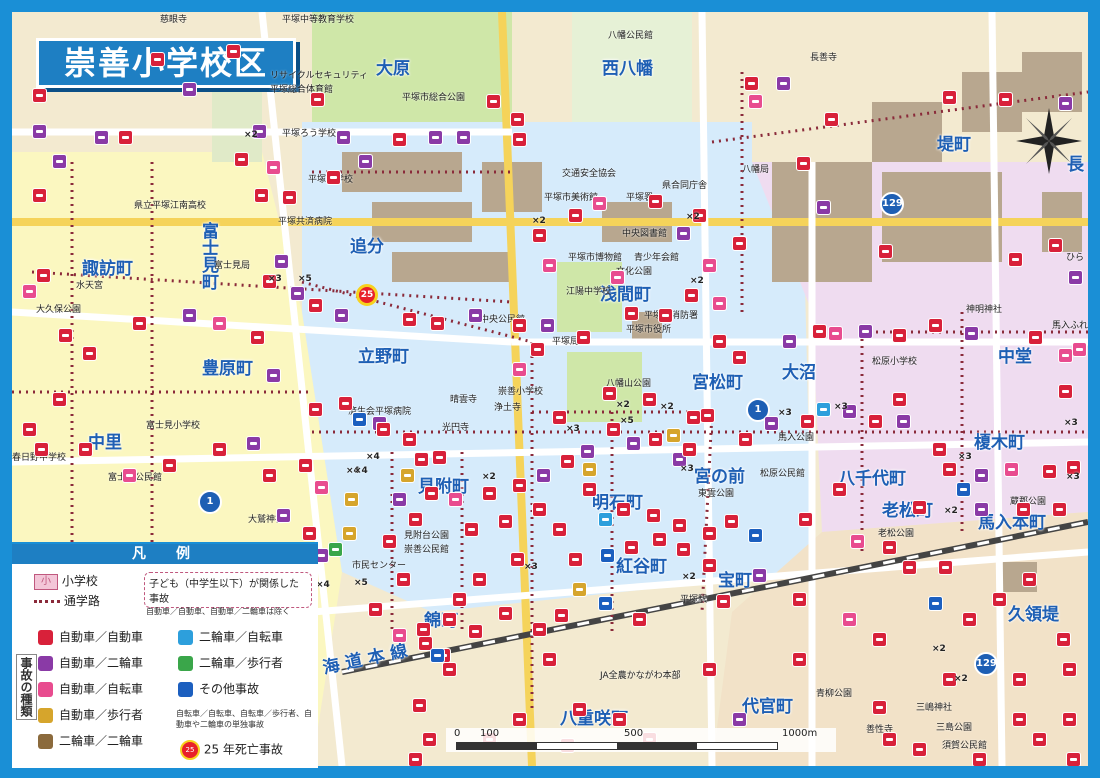 This screenshot has width=1100, height=778. I want to click on accident-marker-bp, so click(335, 549).